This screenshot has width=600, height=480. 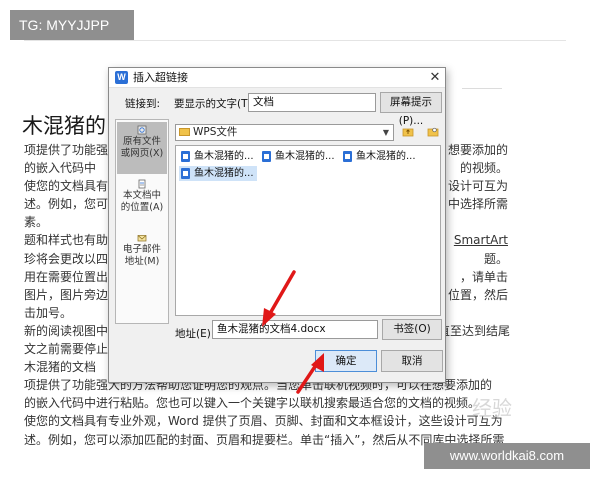 I want to click on link-option-existing-file: 原有文件 或网页(X), so click(x=142, y=148).